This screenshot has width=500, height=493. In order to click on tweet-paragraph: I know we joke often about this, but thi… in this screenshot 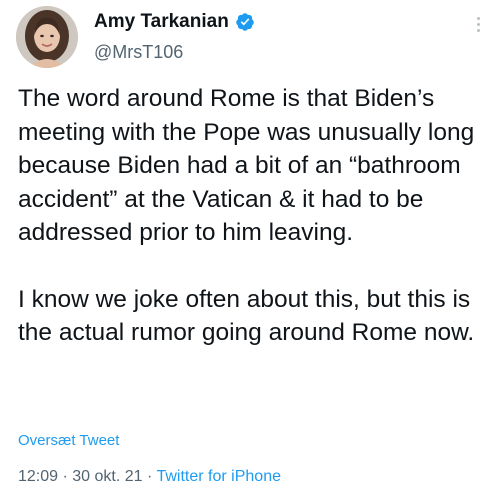, I will do `click(246, 316)`.